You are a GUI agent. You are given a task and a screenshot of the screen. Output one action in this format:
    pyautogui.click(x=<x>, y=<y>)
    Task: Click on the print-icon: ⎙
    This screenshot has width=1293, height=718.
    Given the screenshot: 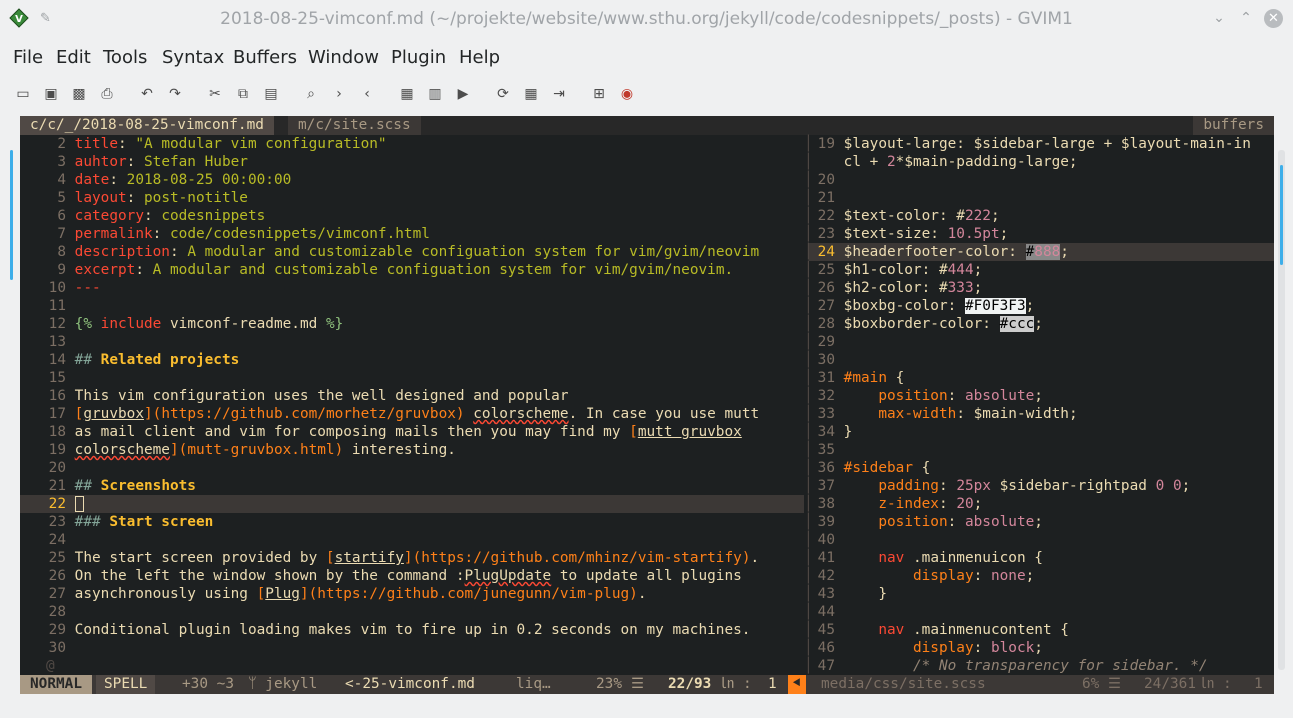 What is the action you would take?
    pyautogui.click(x=107, y=94)
    